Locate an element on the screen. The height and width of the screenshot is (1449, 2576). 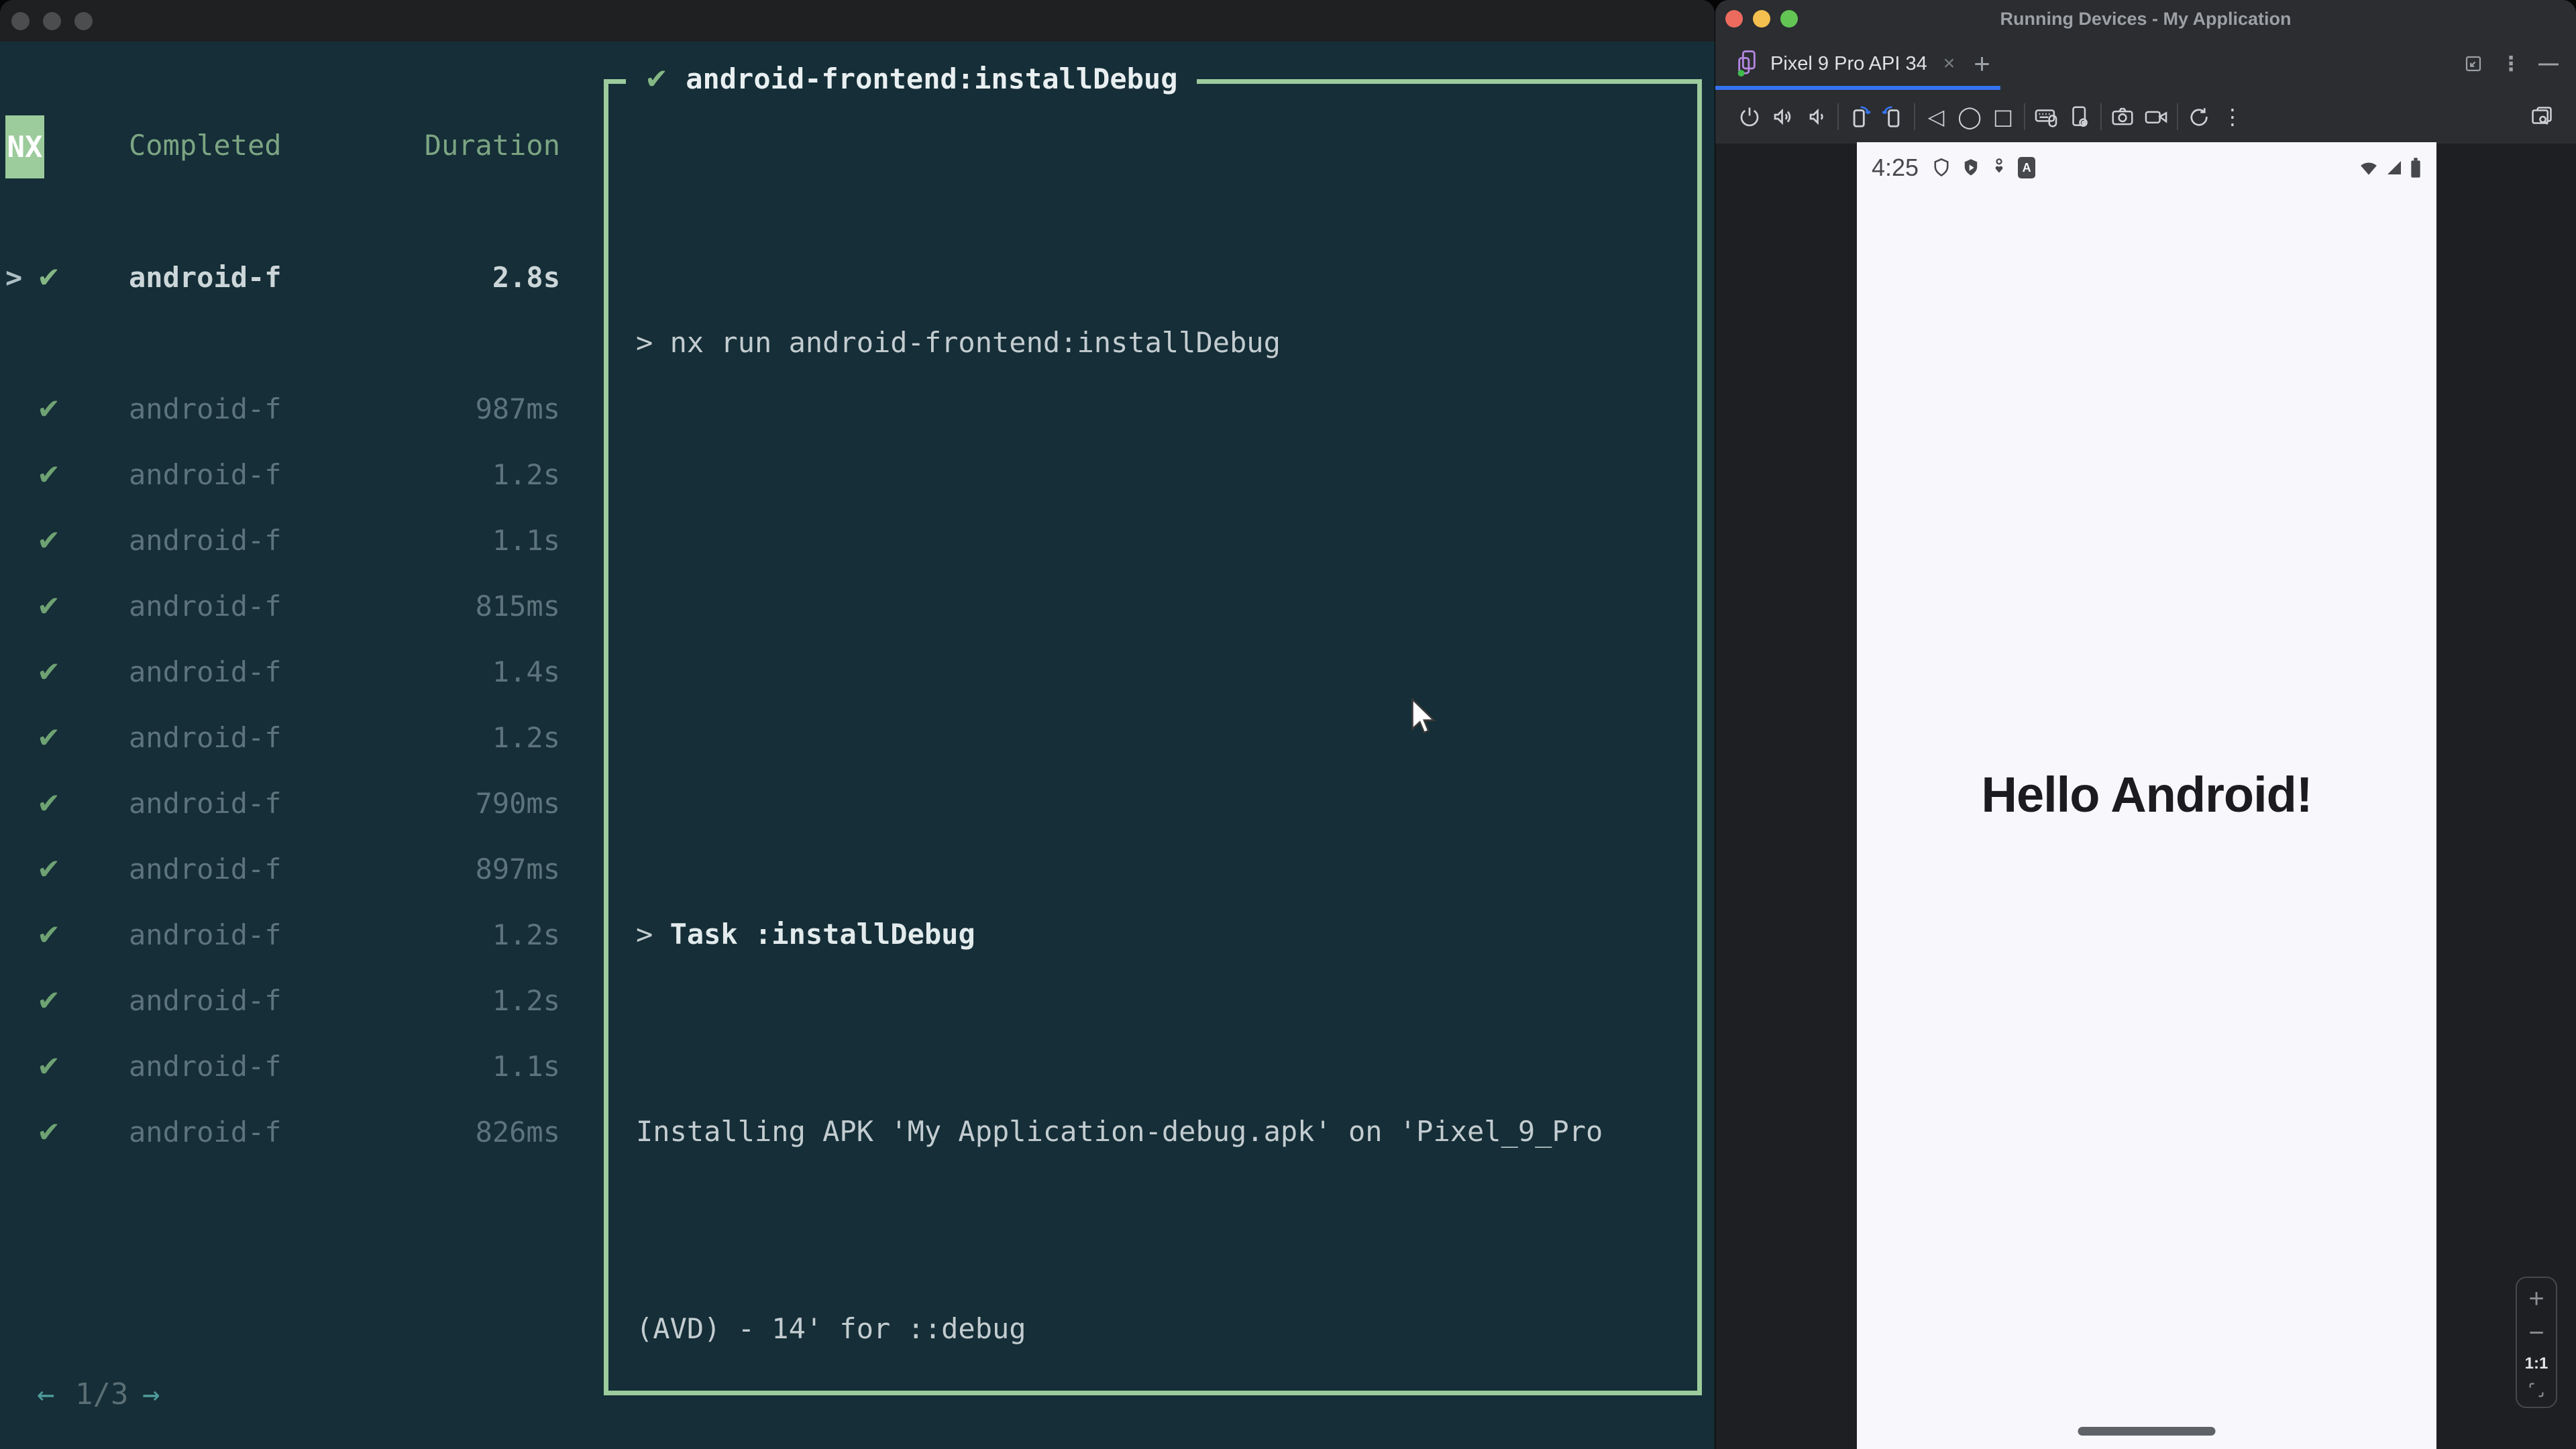
float-window-icon is located at coordinates (2473, 64).